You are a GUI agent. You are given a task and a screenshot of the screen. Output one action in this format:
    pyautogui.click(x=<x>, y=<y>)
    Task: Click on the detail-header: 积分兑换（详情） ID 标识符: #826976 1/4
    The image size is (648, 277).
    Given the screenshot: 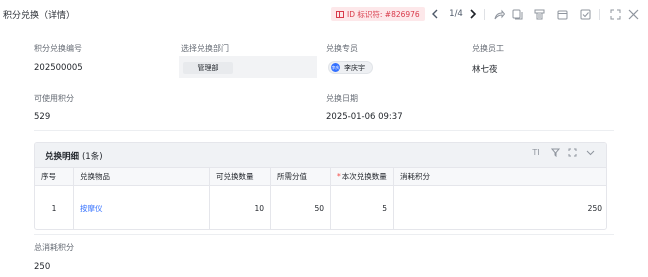 What is the action you would take?
    pyautogui.click(x=324, y=14)
    